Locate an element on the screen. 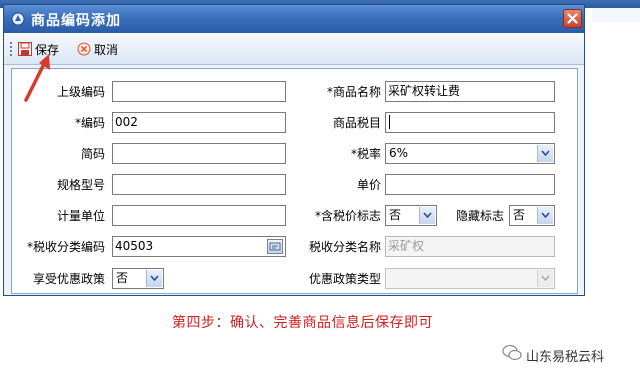 Image resolution: width=640 pixels, height=382 pixels. spec-input is located at coordinates (199, 184).